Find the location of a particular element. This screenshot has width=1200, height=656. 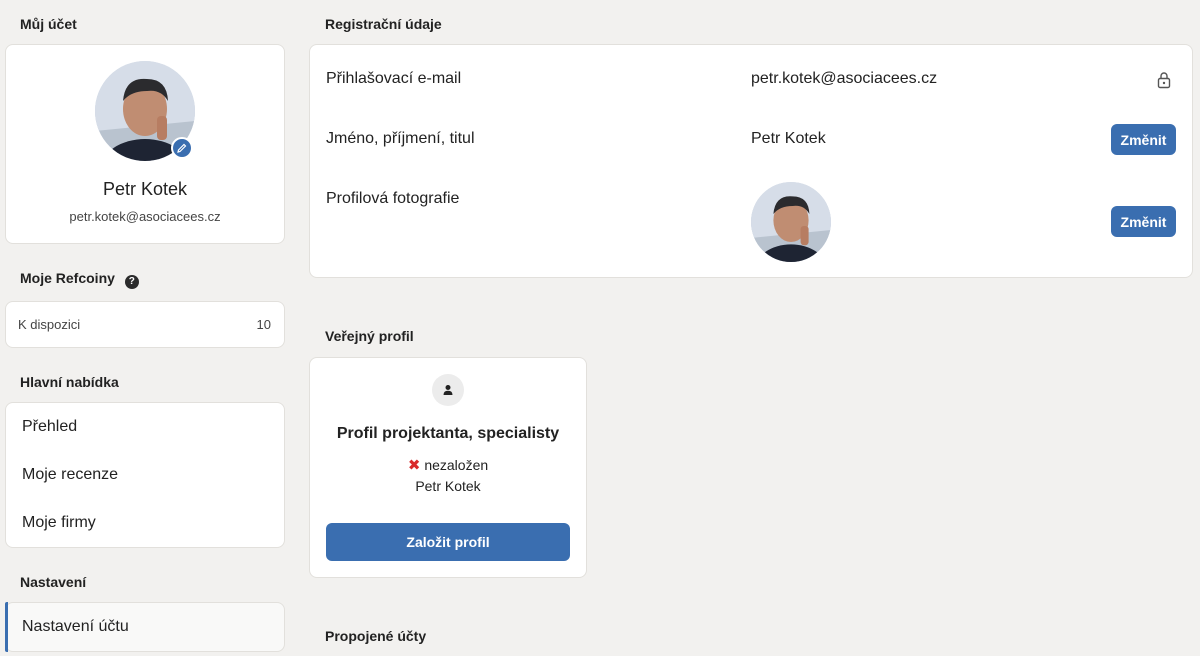

full-name-value: Petr Kotek is located at coordinates (788, 138).